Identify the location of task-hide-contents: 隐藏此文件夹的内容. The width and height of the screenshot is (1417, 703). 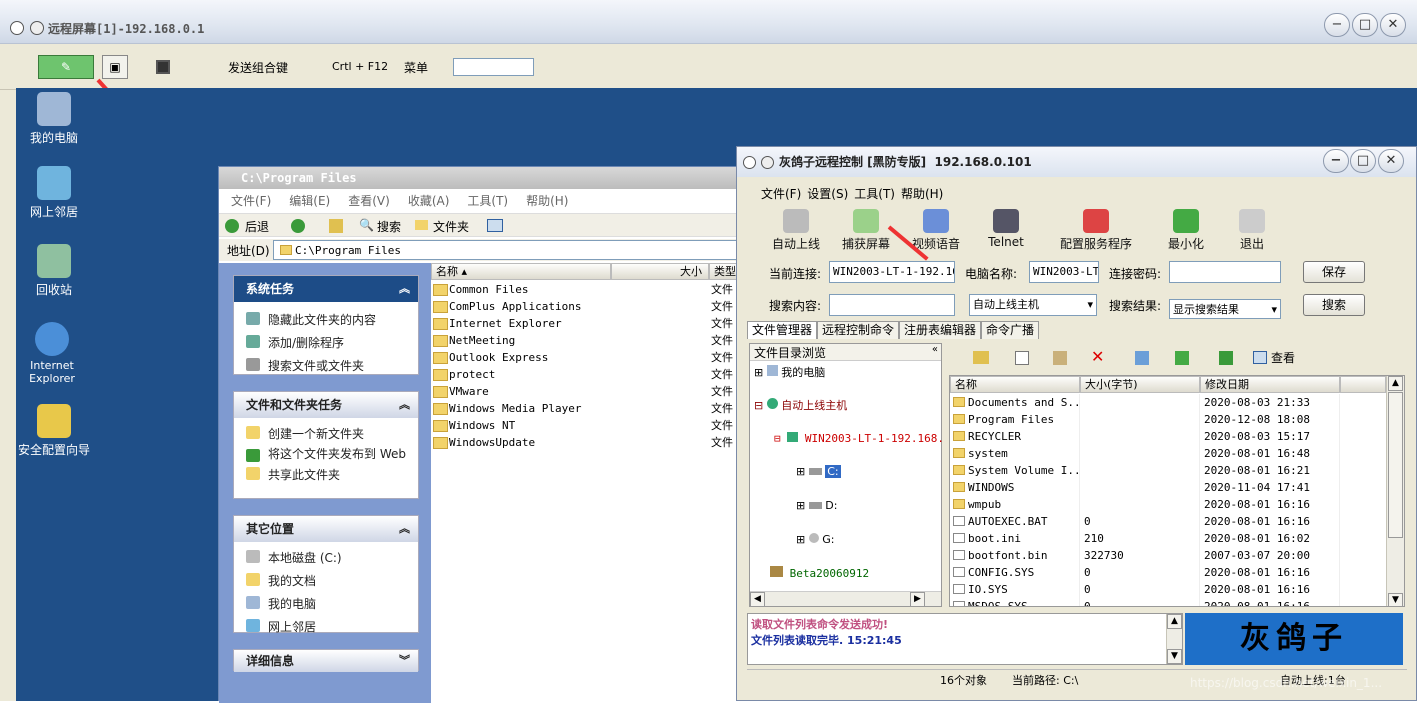
(326, 319).